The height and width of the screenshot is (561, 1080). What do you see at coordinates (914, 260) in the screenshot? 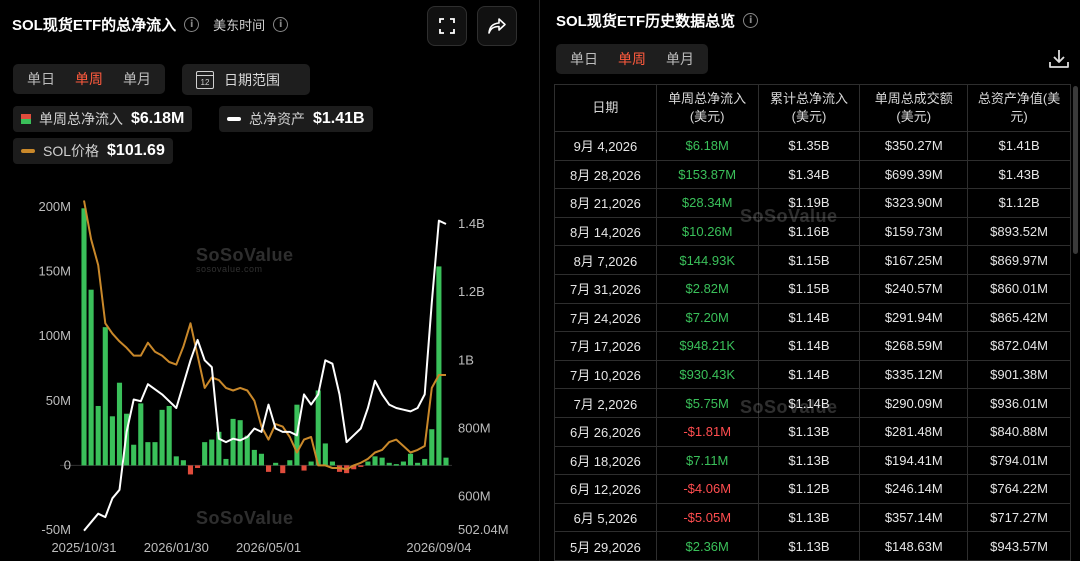
I see `cell-weekly-volume: $167.25M` at bounding box center [914, 260].